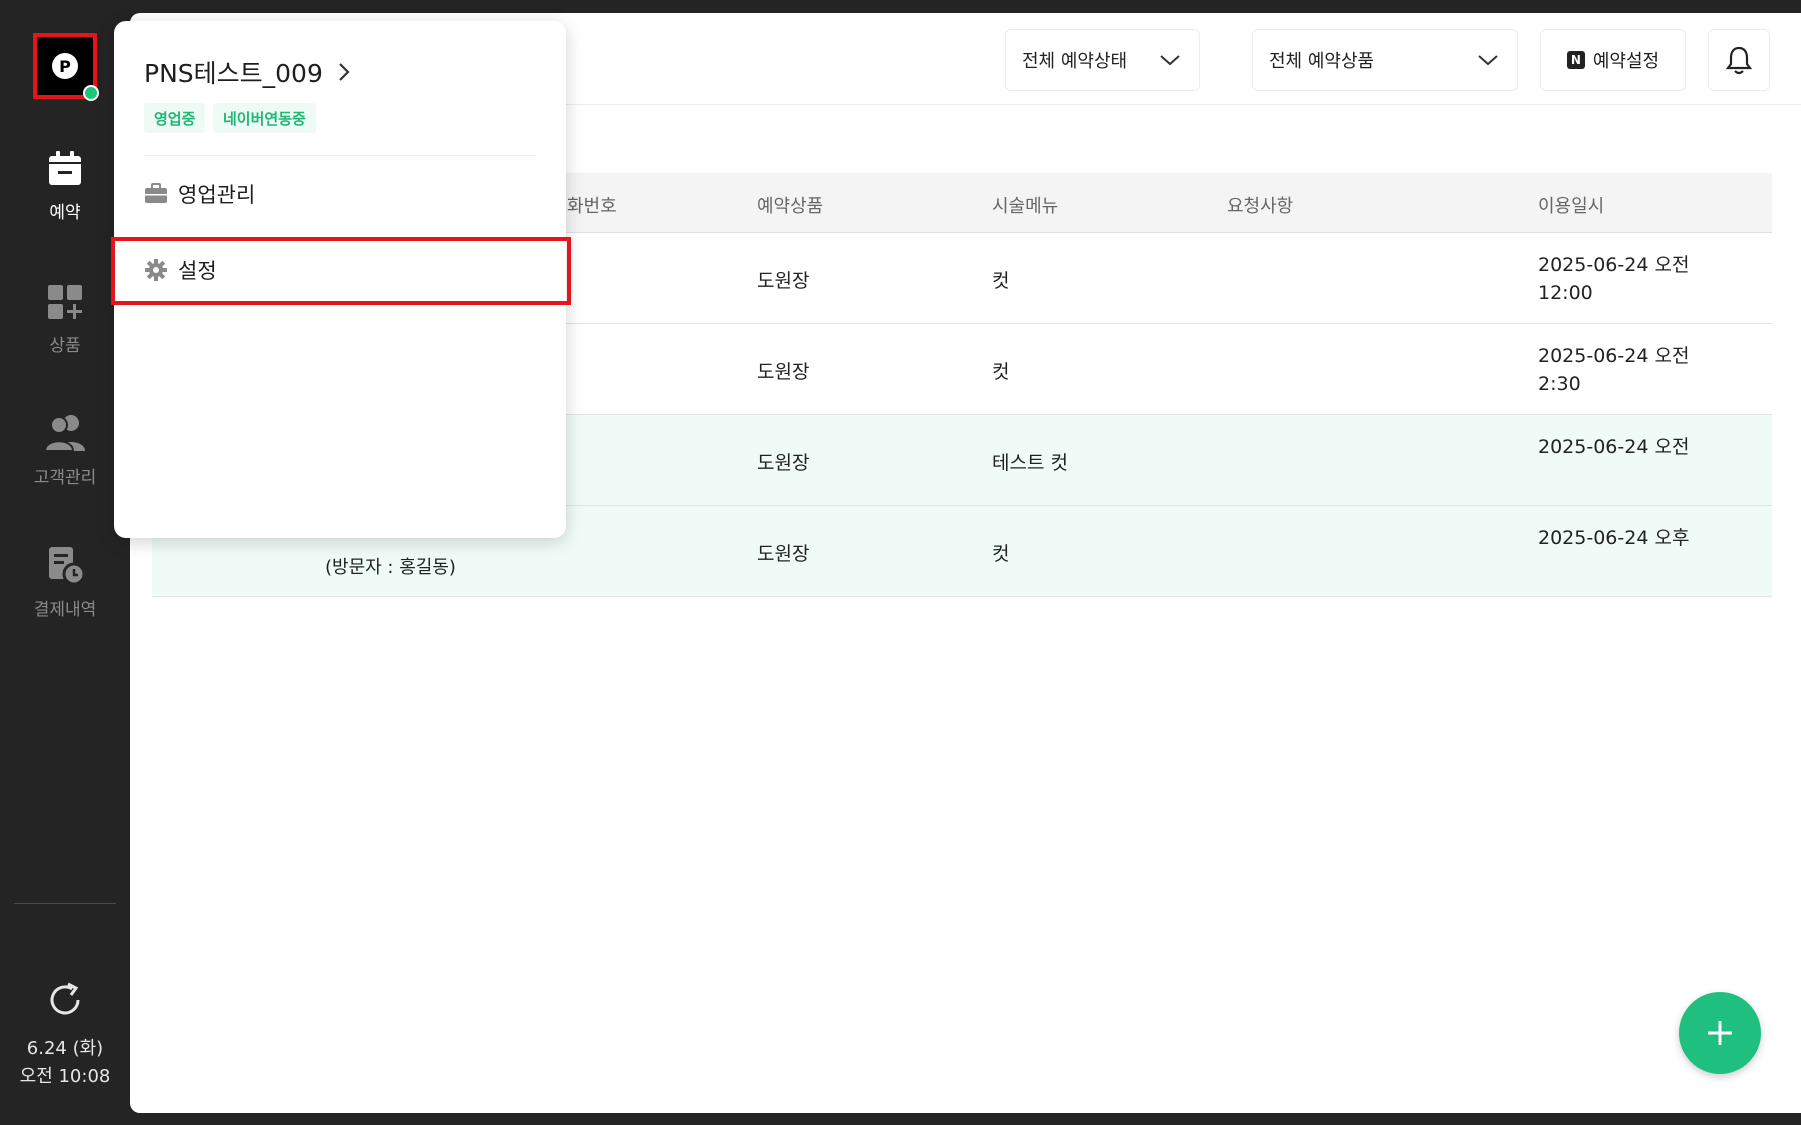  What do you see at coordinates (65, 1063) in the screenshot?
I see `current-datetime: 6.24 (화) 오전 10:08` at bounding box center [65, 1063].